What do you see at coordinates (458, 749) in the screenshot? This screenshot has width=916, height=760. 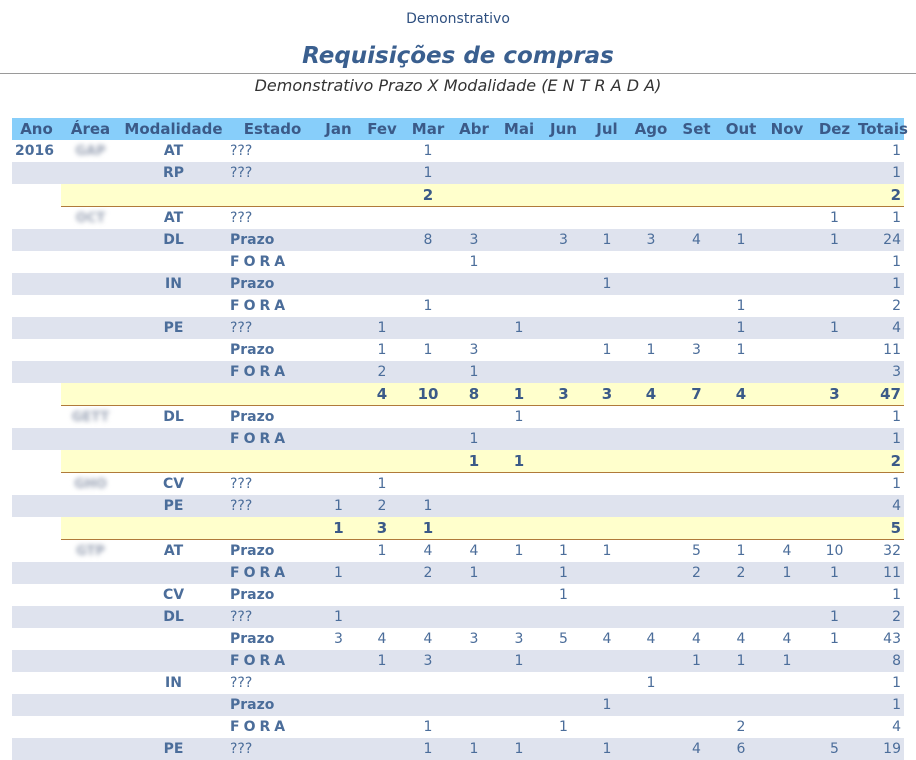 I see `table-row: PE??? 1 1 1 1 4 6 5 19` at bounding box center [458, 749].